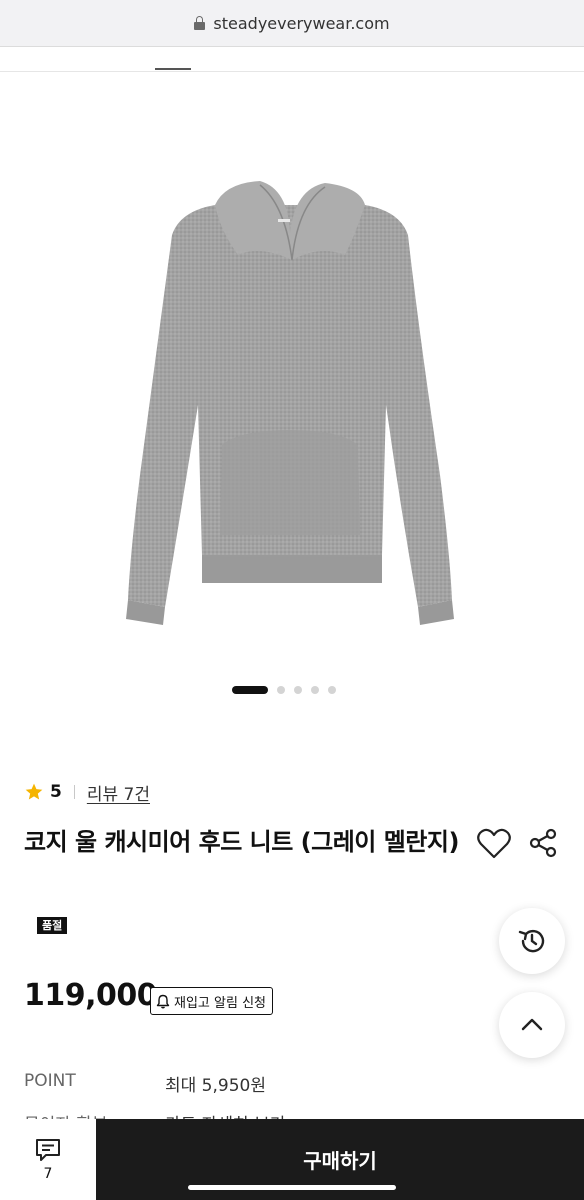 This screenshot has width=584, height=1200. I want to click on point-value: 최대 5,950원, so click(215, 1086).